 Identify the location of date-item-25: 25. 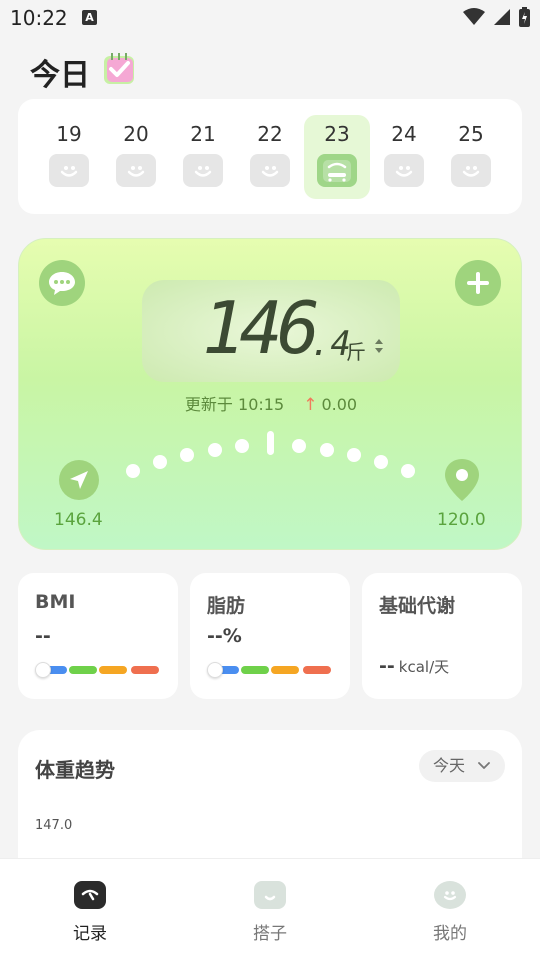
(471, 157).